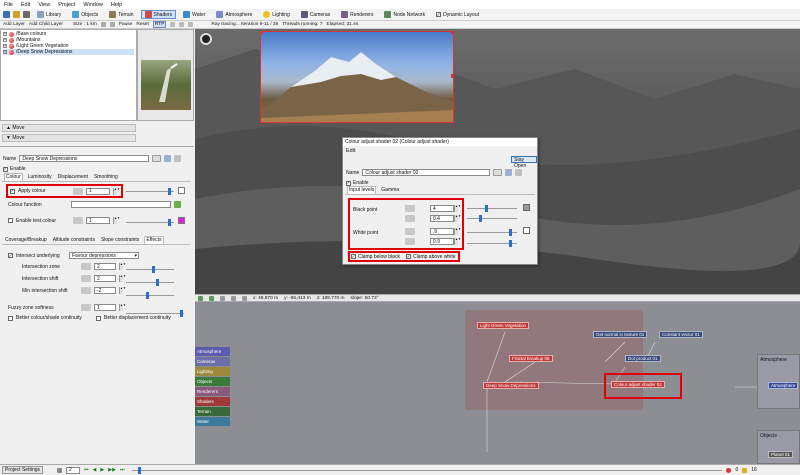 The height and width of the screenshot is (475, 800). I want to click on view-options-icon, so click(103, 24).